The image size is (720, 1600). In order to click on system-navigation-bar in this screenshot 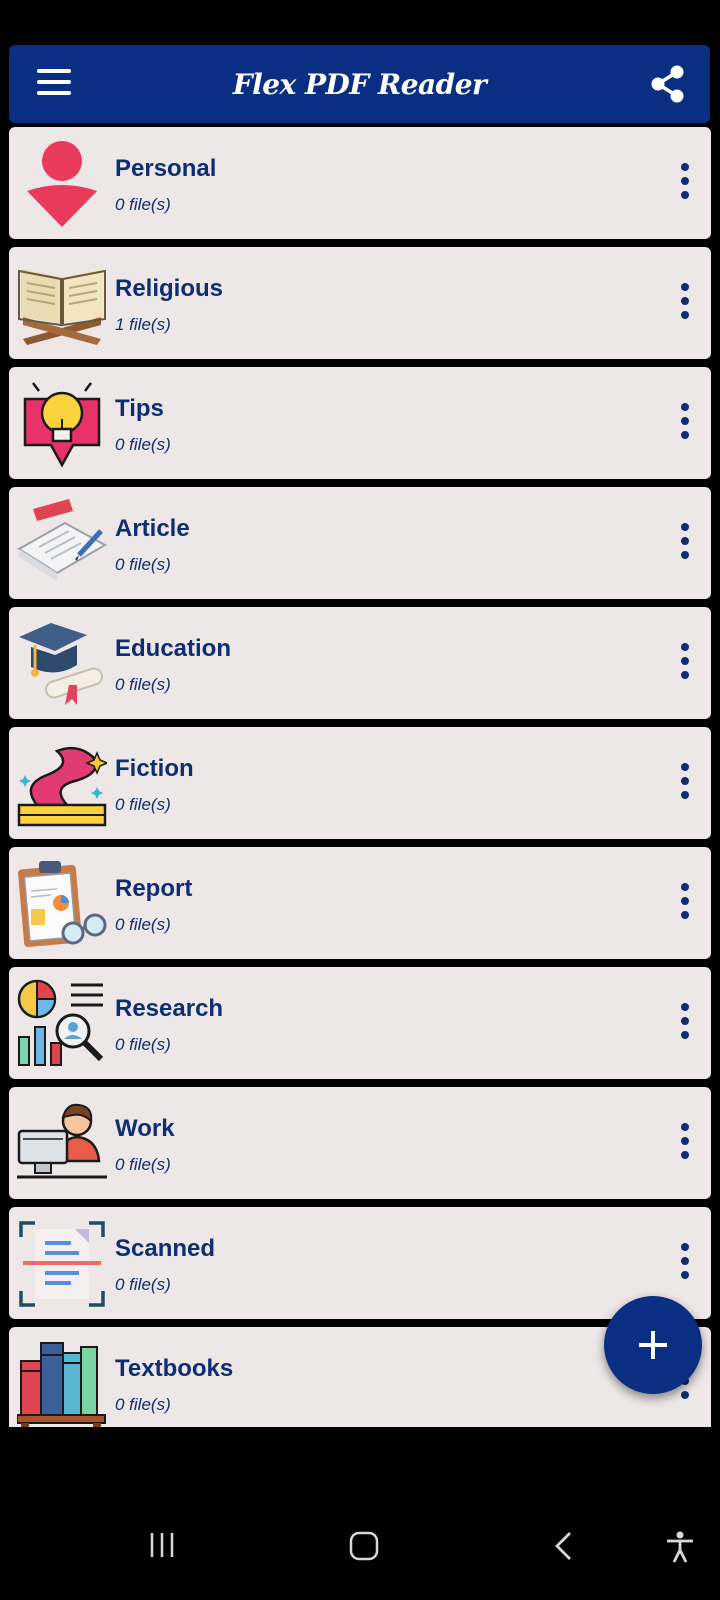, I will do `click(360, 1550)`.